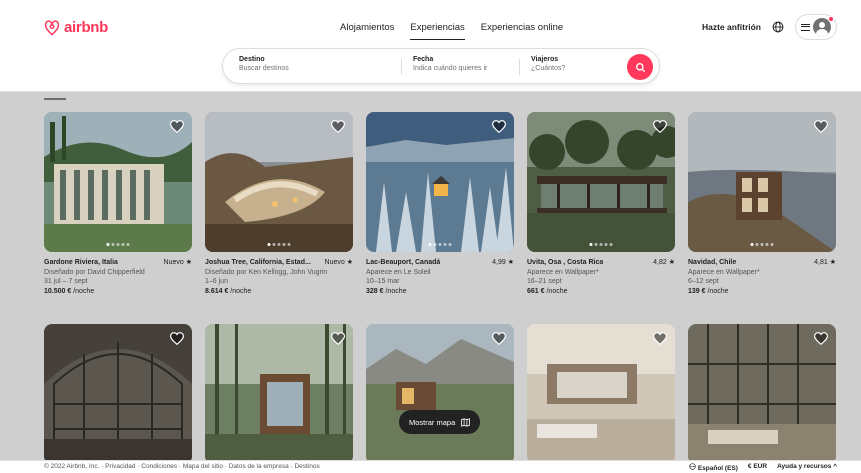 The width and height of the screenshot is (861, 473). I want to click on destination-input: Buscar destinos, so click(264, 68).